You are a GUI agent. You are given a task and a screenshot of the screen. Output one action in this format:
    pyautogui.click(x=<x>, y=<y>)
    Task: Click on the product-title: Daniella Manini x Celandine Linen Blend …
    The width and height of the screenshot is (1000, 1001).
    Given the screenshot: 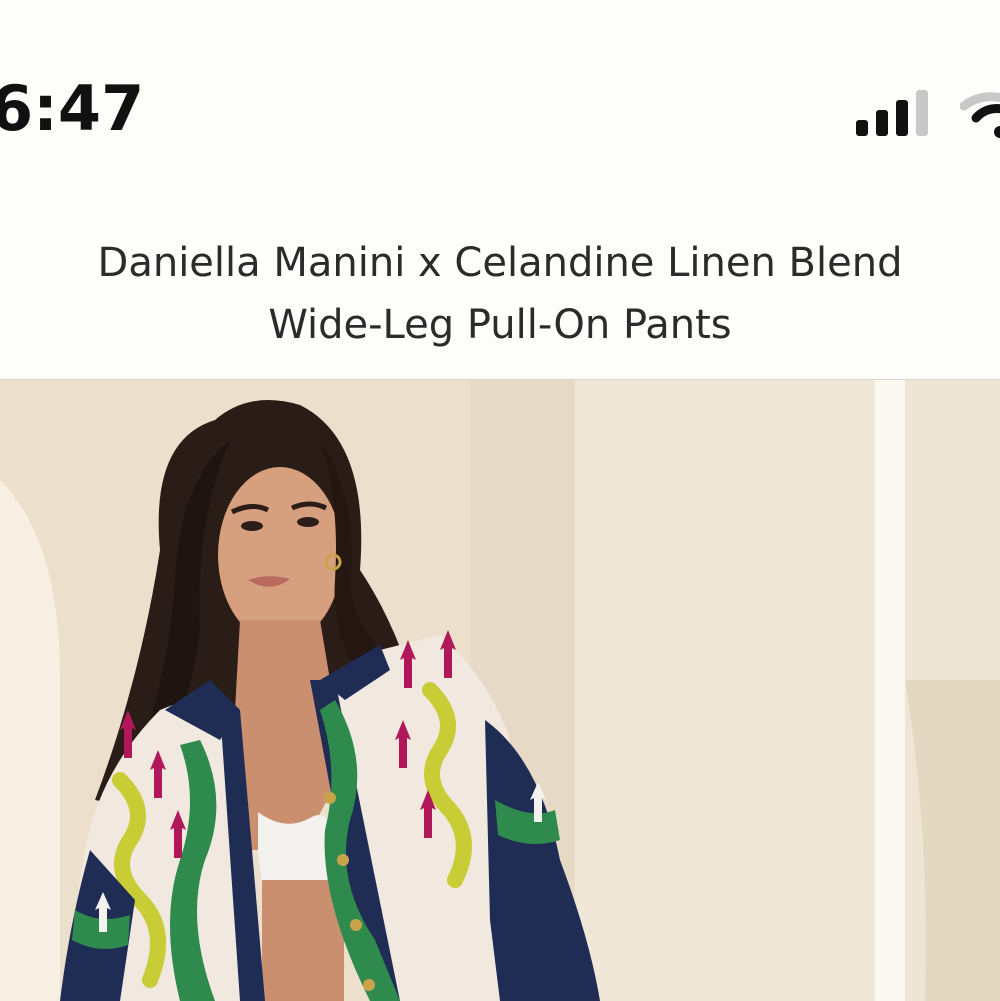 What is the action you would take?
    pyautogui.click(x=500, y=294)
    